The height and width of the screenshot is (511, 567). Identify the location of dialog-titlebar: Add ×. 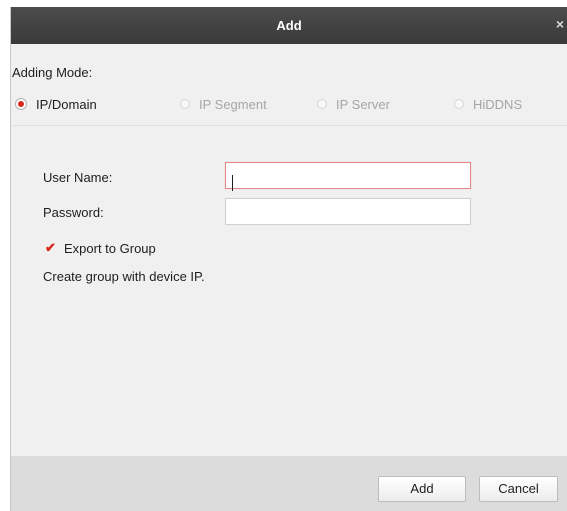
(289, 25).